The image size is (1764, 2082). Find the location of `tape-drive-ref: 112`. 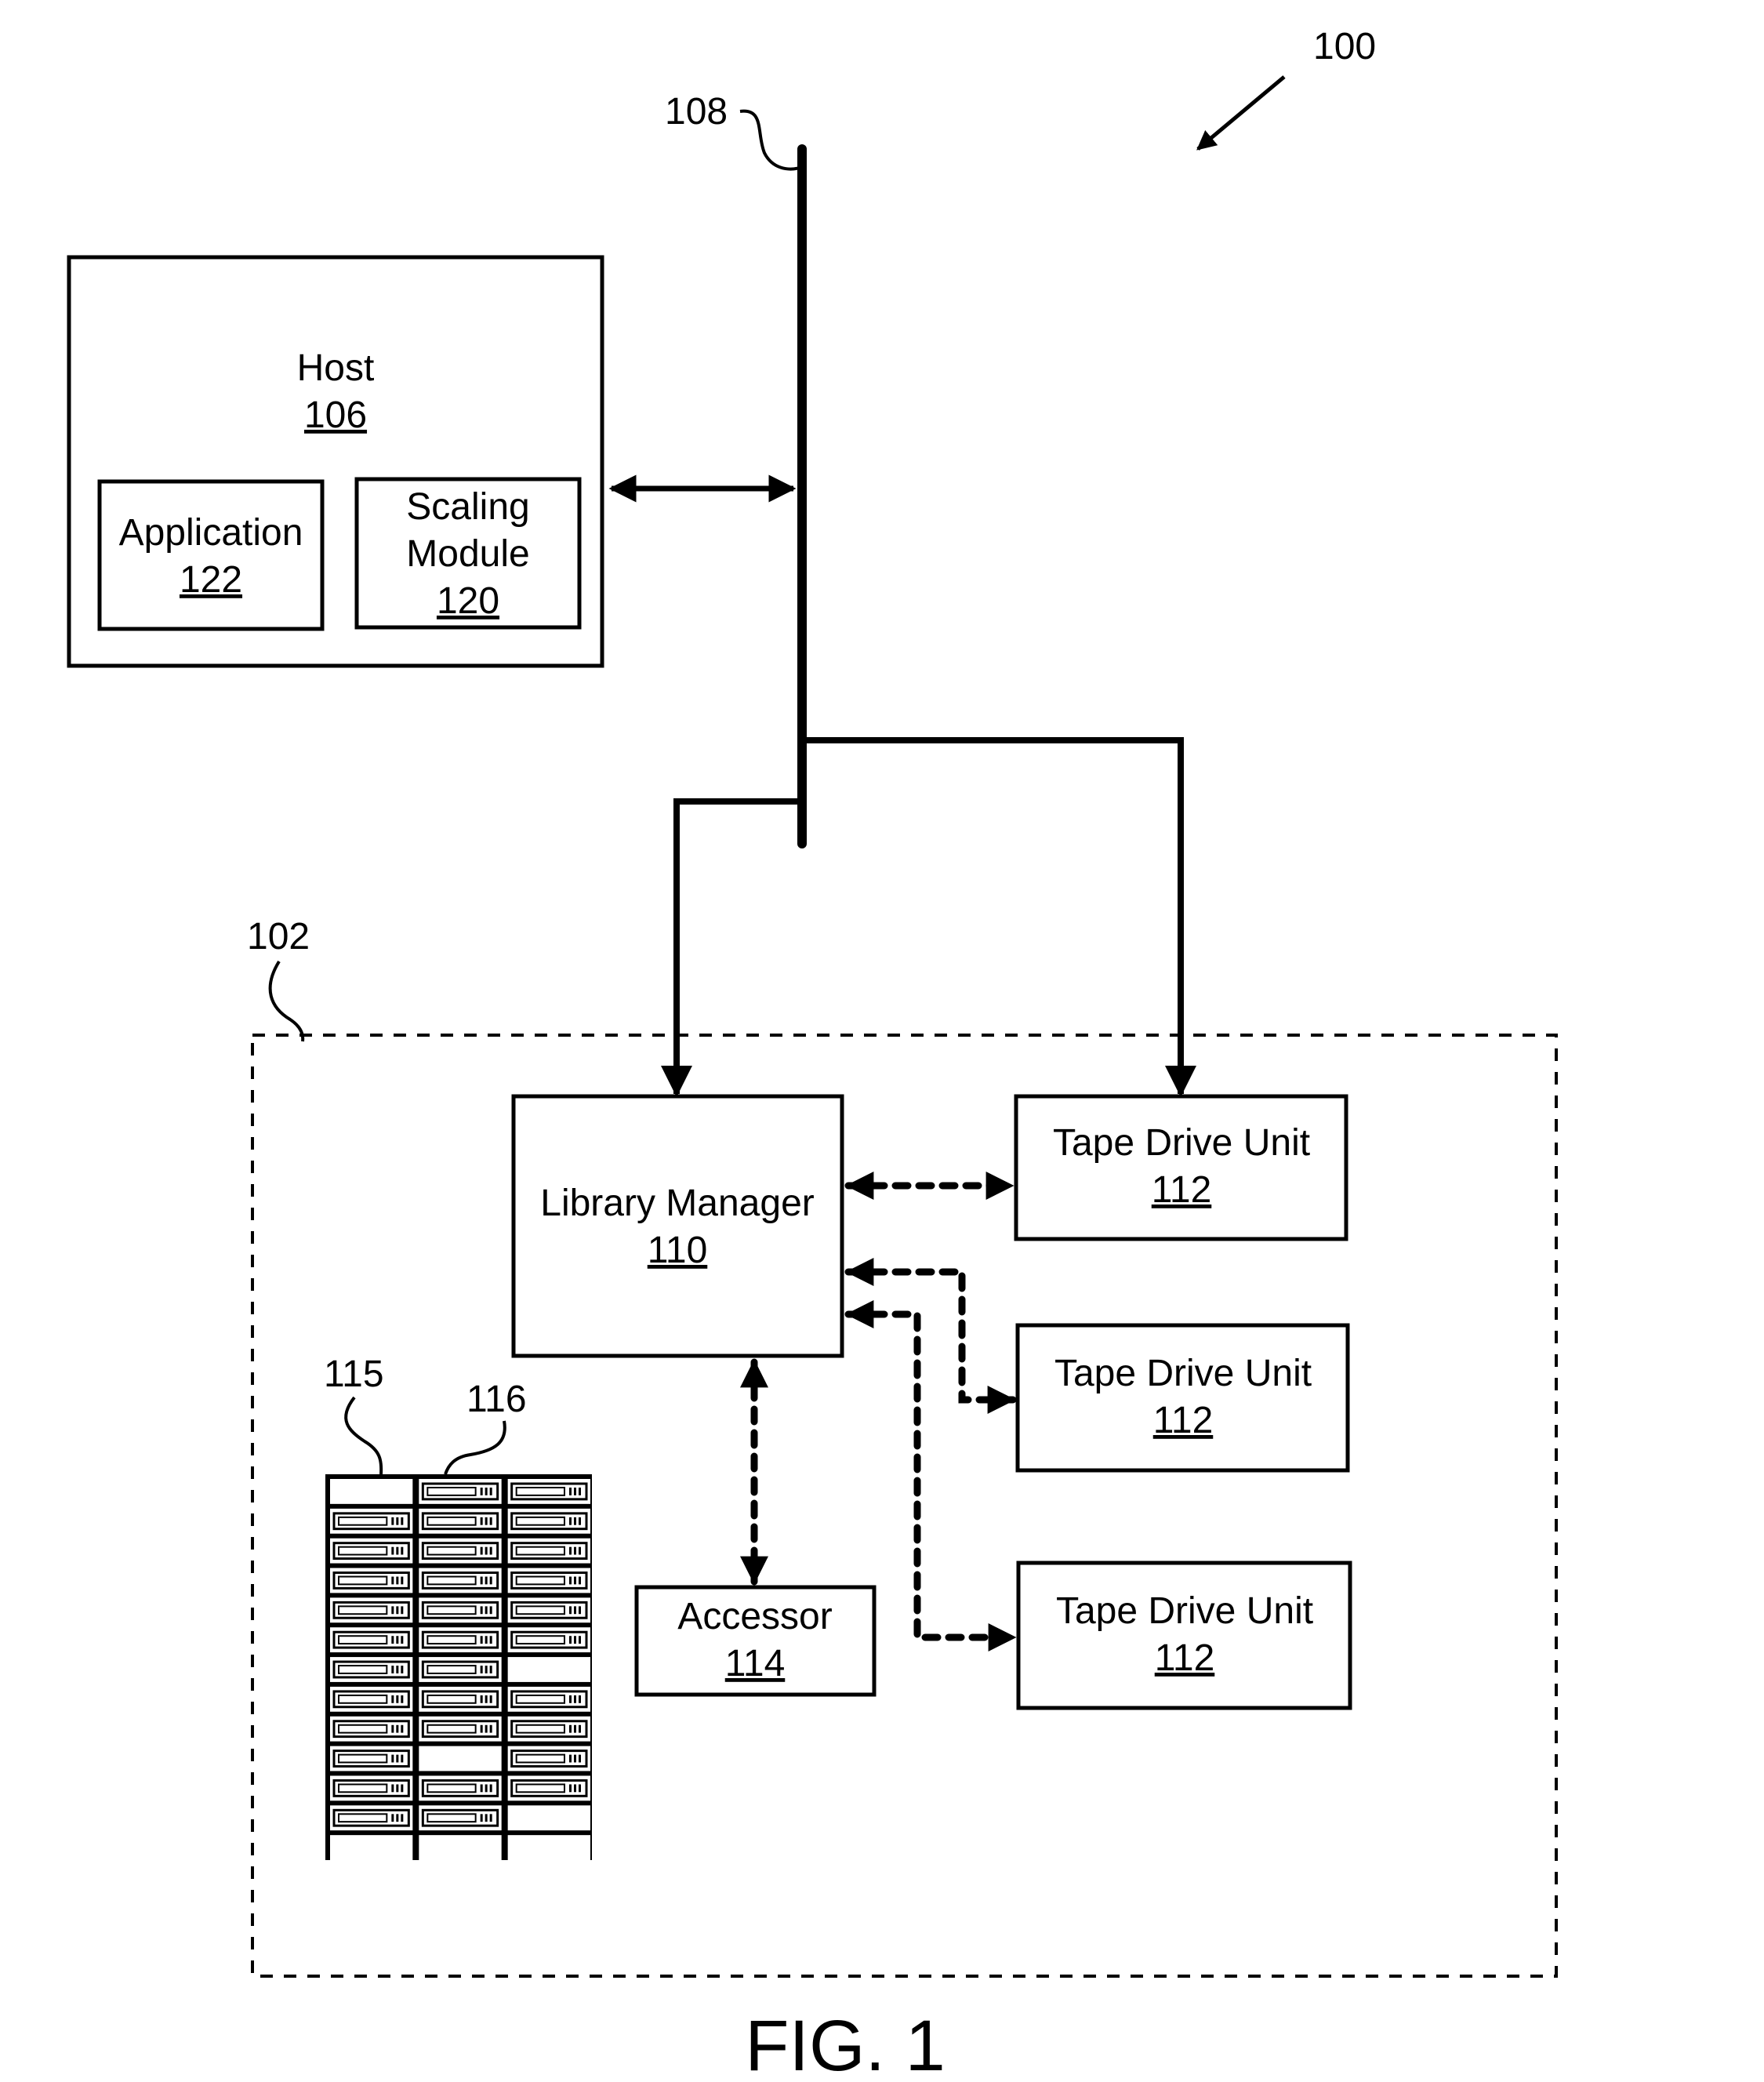

tape-drive-ref: 112 is located at coordinates (1183, 1421).